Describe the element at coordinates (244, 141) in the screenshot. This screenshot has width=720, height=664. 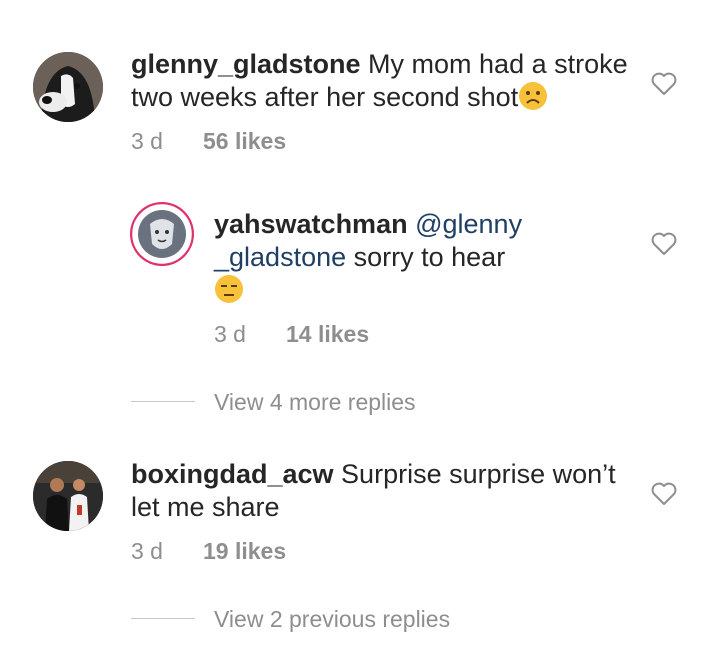
I see `likes-count: 56 likes` at that location.